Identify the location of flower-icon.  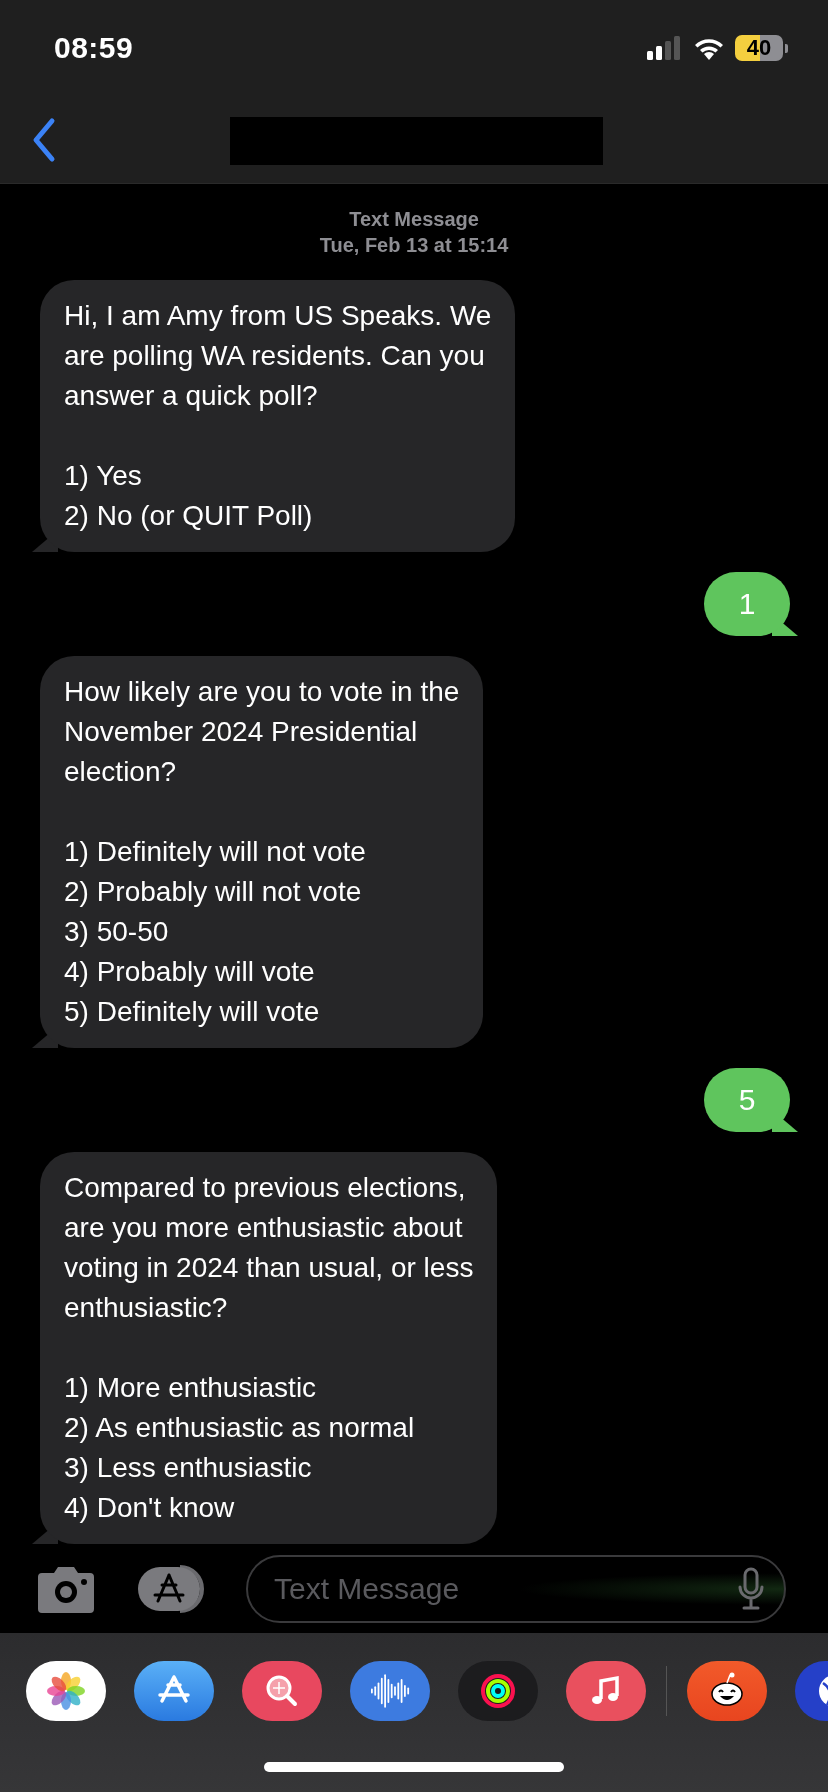
(66, 1691).